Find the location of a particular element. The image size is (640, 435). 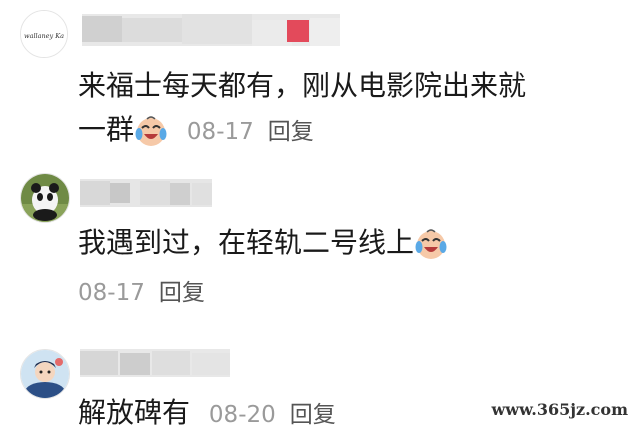

comment-text-continued: 一群 is located at coordinates (106, 129).